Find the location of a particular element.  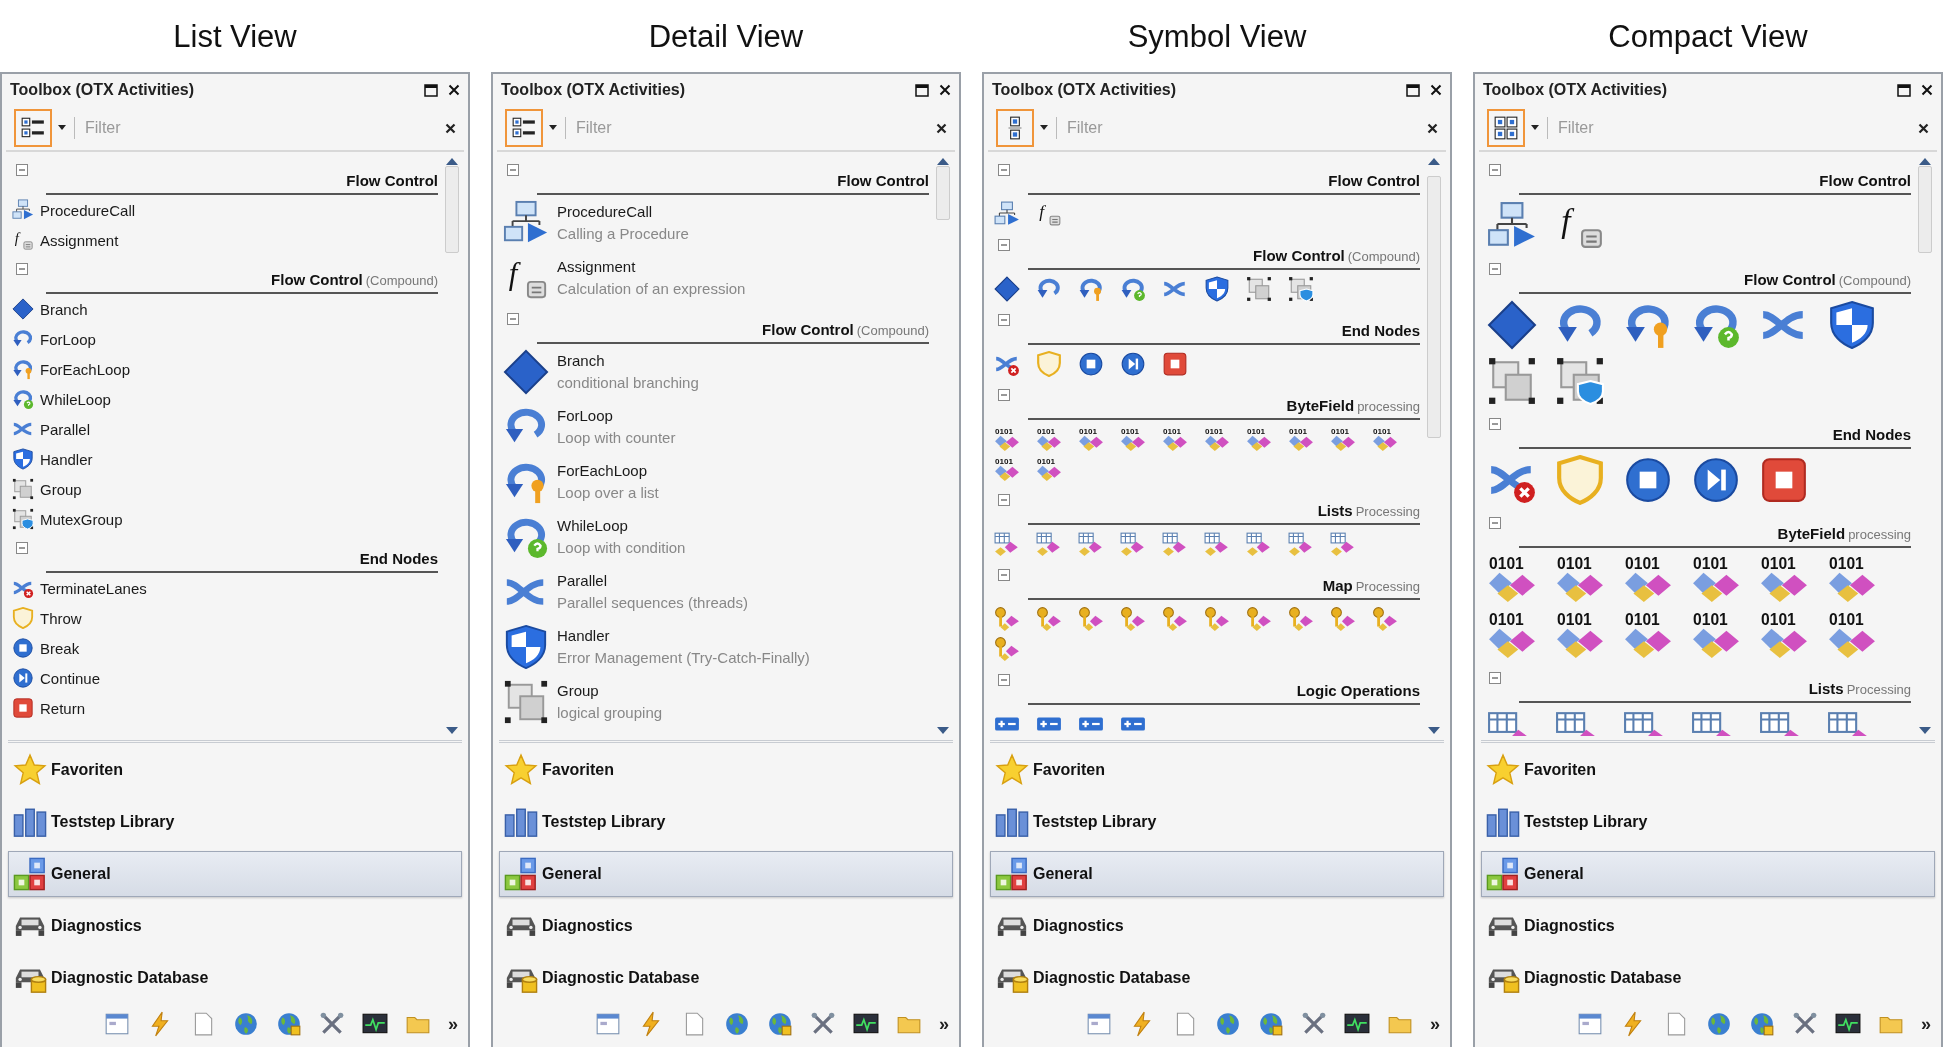

diamond-icon is located at coordinates (1512, 325).